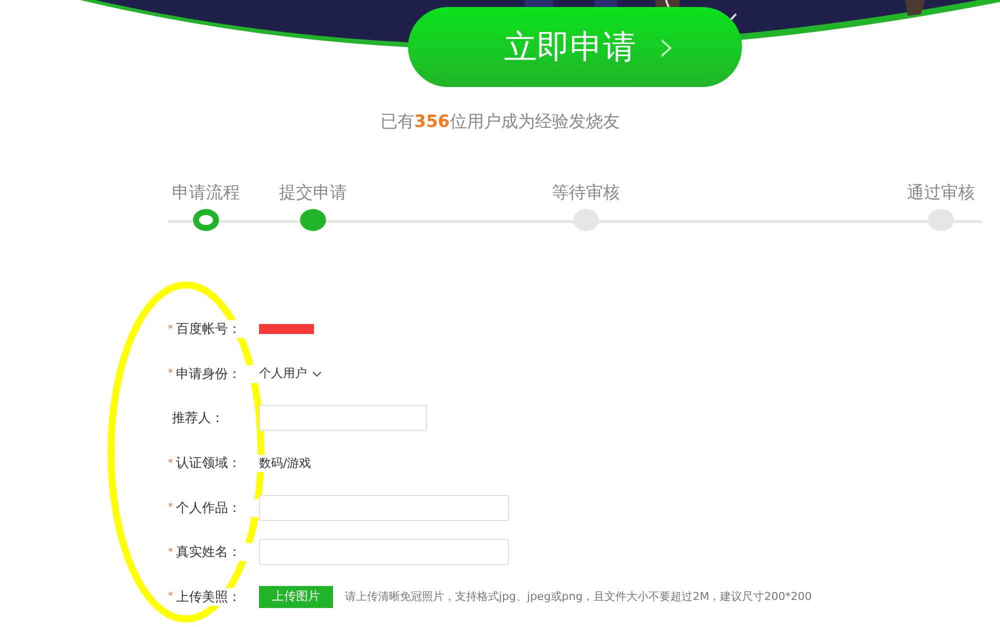 This screenshot has height=627, width=1000. What do you see at coordinates (941, 193) in the screenshot?
I see `step-label: 通过审核` at bounding box center [941, 193].